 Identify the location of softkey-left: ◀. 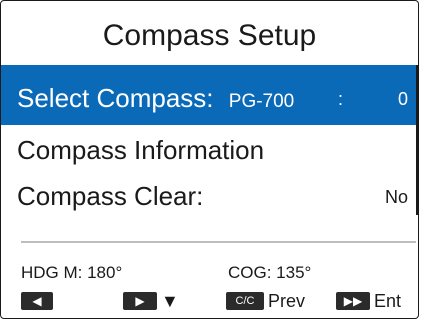
(37, 301).